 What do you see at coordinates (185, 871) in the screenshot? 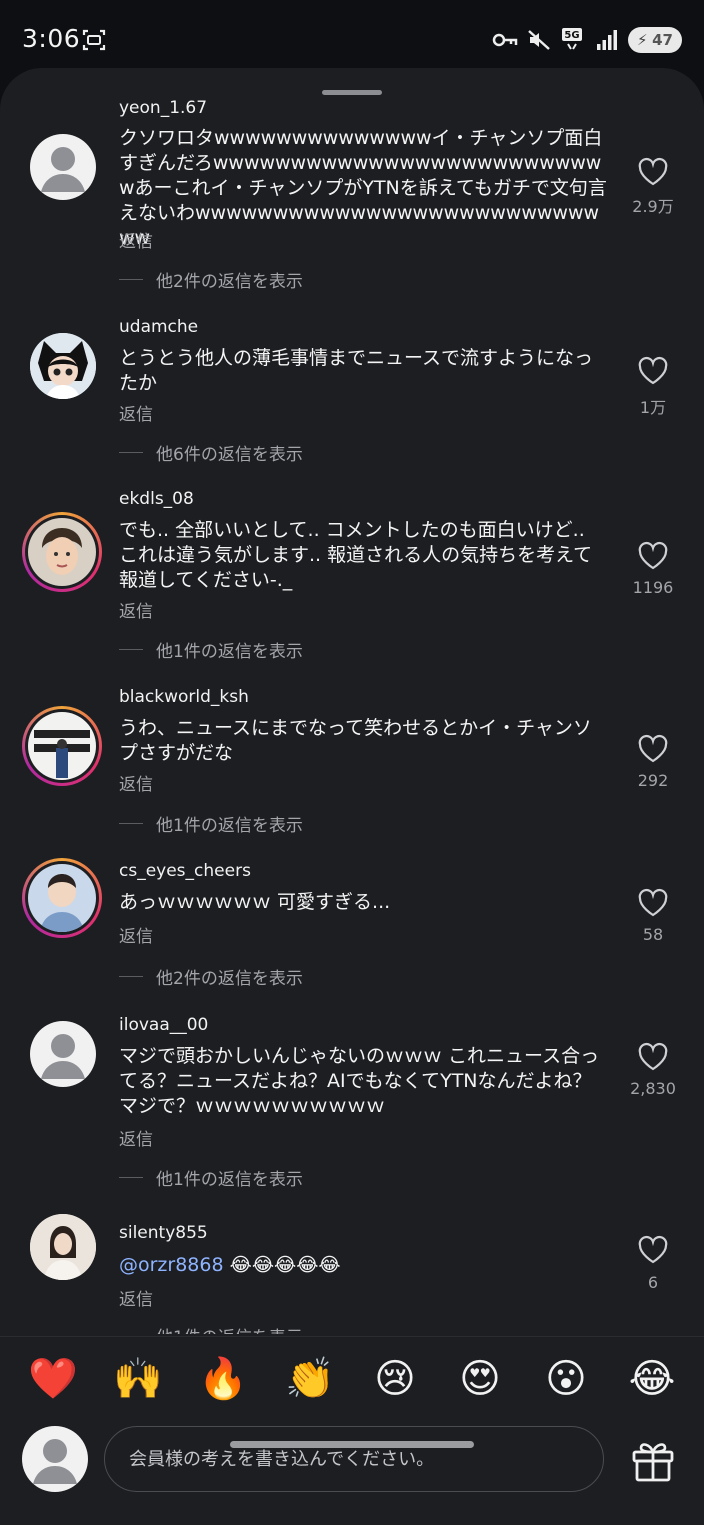
I see `comment-username: cs_eyes_cheers` at bounding box center [185, 871].